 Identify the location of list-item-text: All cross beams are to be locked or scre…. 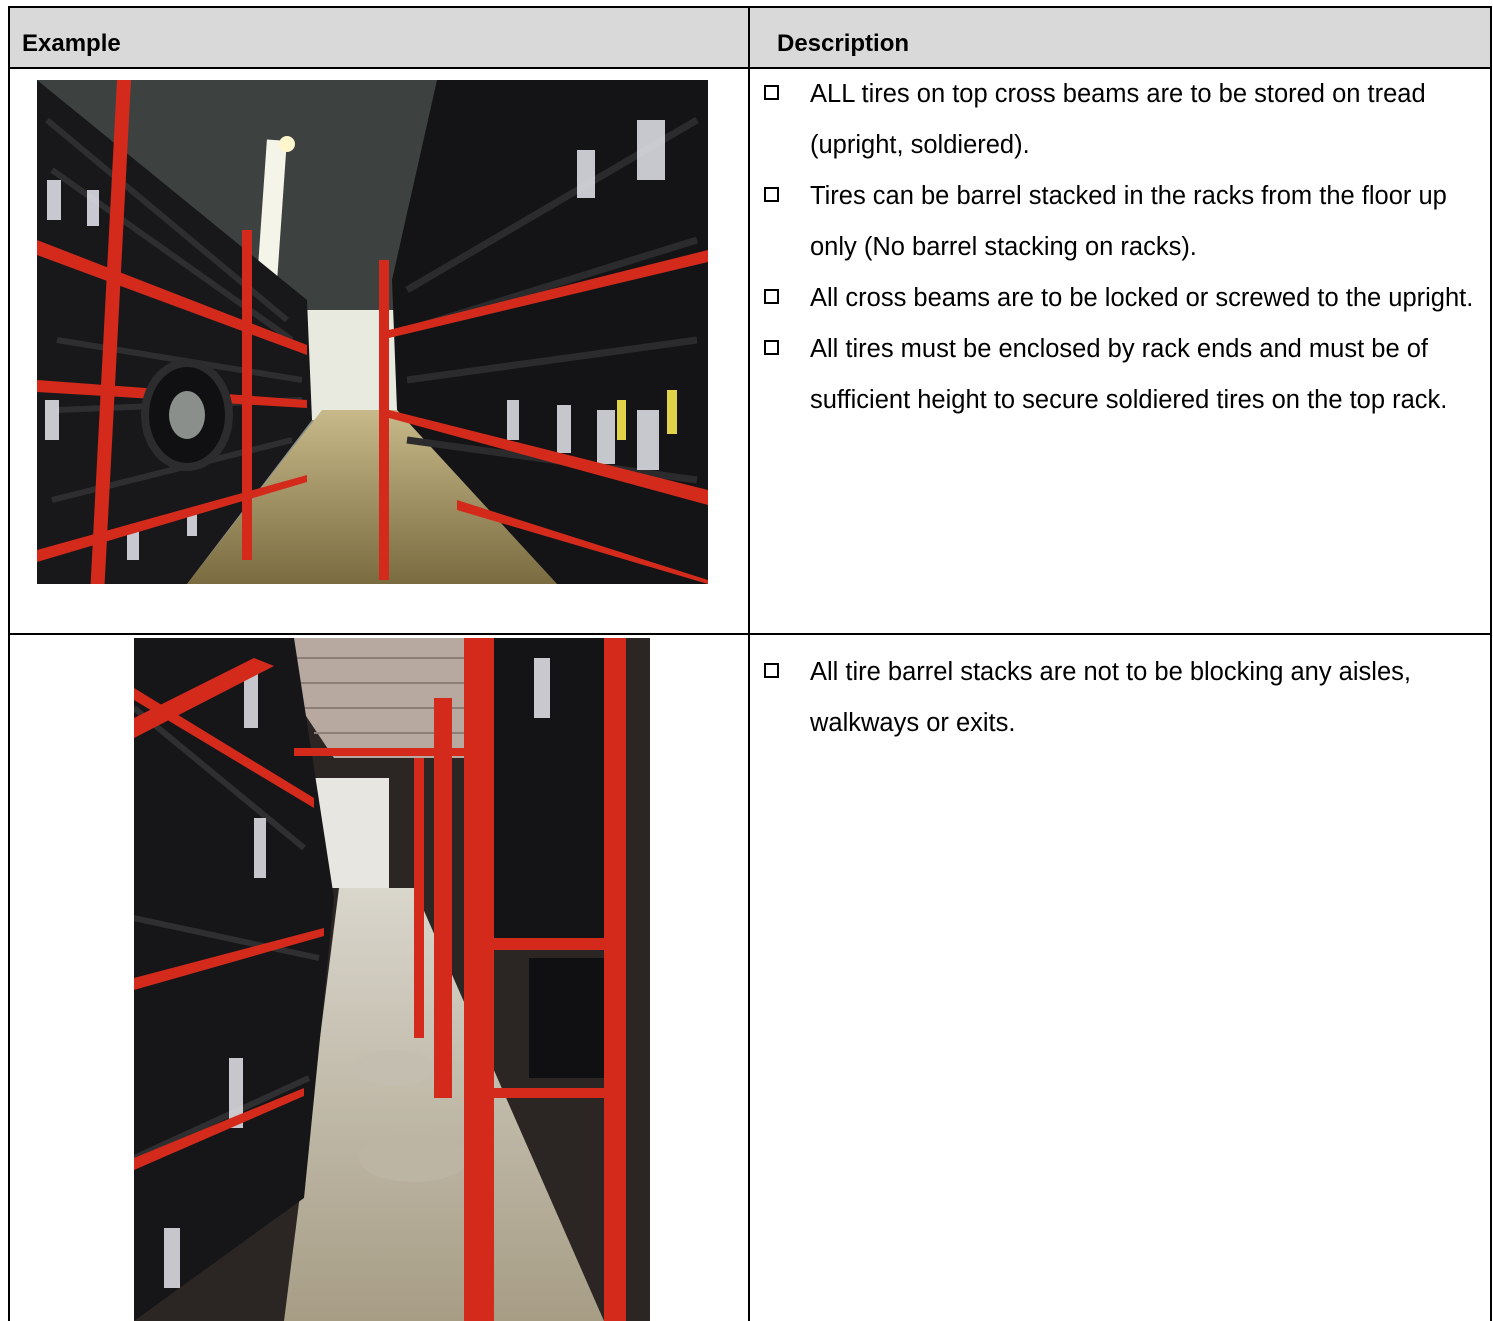
(1142, 298).